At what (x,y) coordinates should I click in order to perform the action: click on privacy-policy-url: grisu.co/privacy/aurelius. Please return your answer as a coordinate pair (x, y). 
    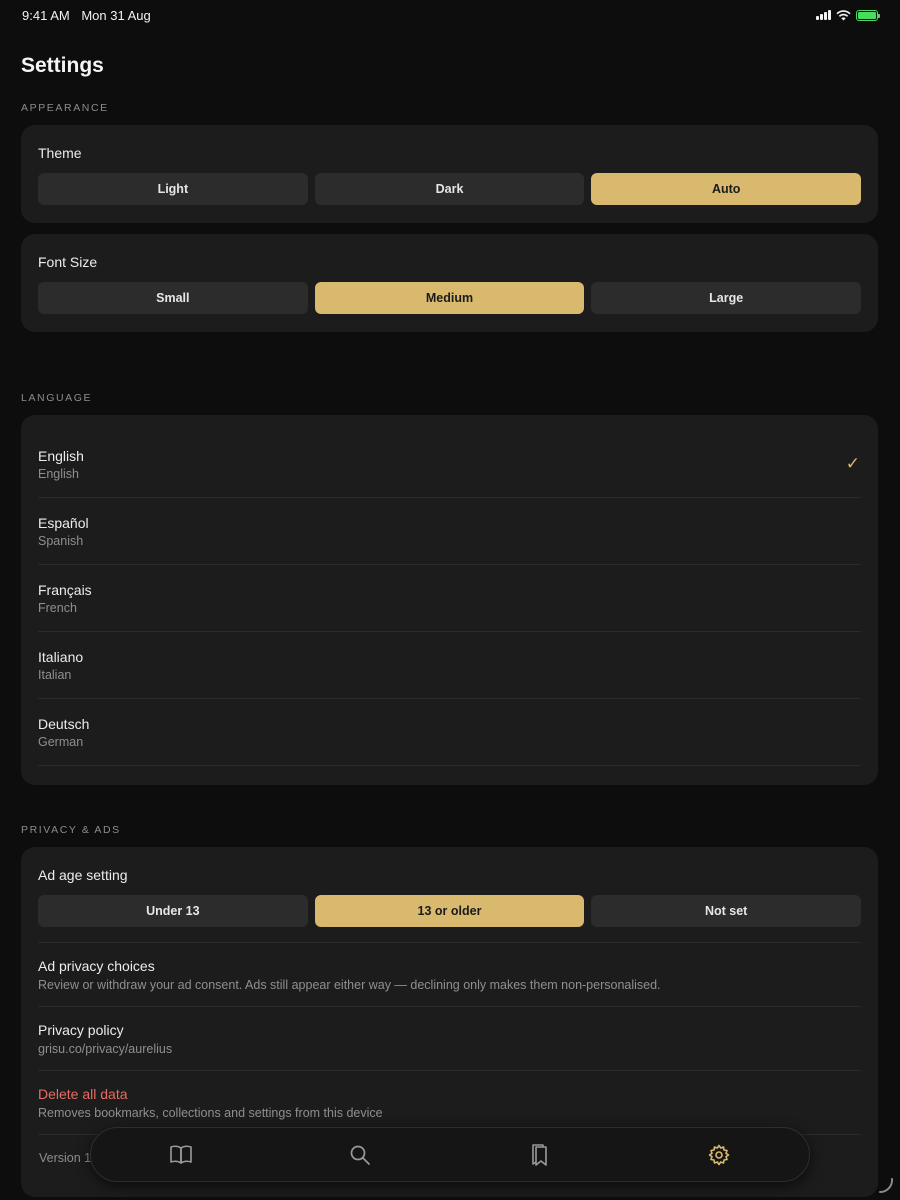
    Looking at the image, I should click on (105, 1049).